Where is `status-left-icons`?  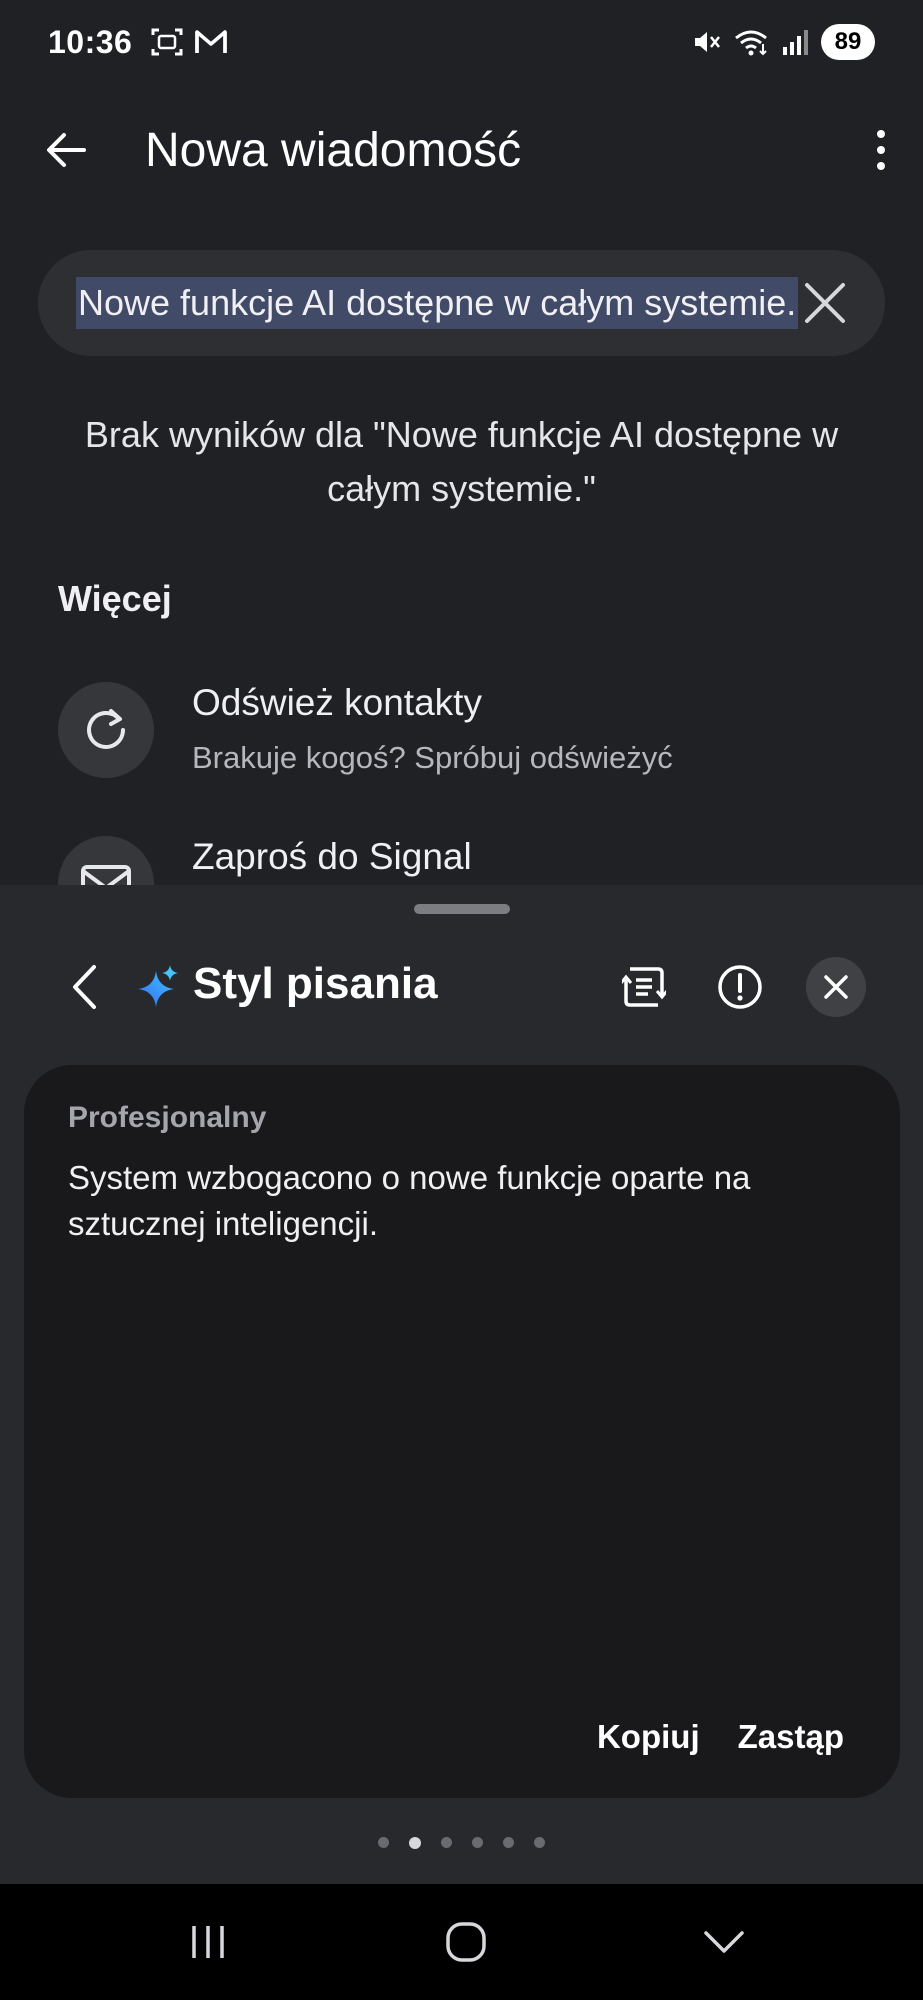
status-left-icons is located at coordinates (189, 42).